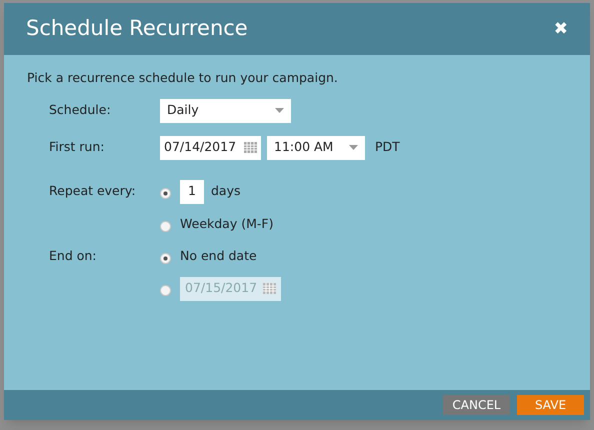 Image resolution: width=594 pixels, height=430 pixels. What do you see at coordinates (77, 147) in the screenshot?
I see `field-label: First run:` at bounding box center [77, 147].